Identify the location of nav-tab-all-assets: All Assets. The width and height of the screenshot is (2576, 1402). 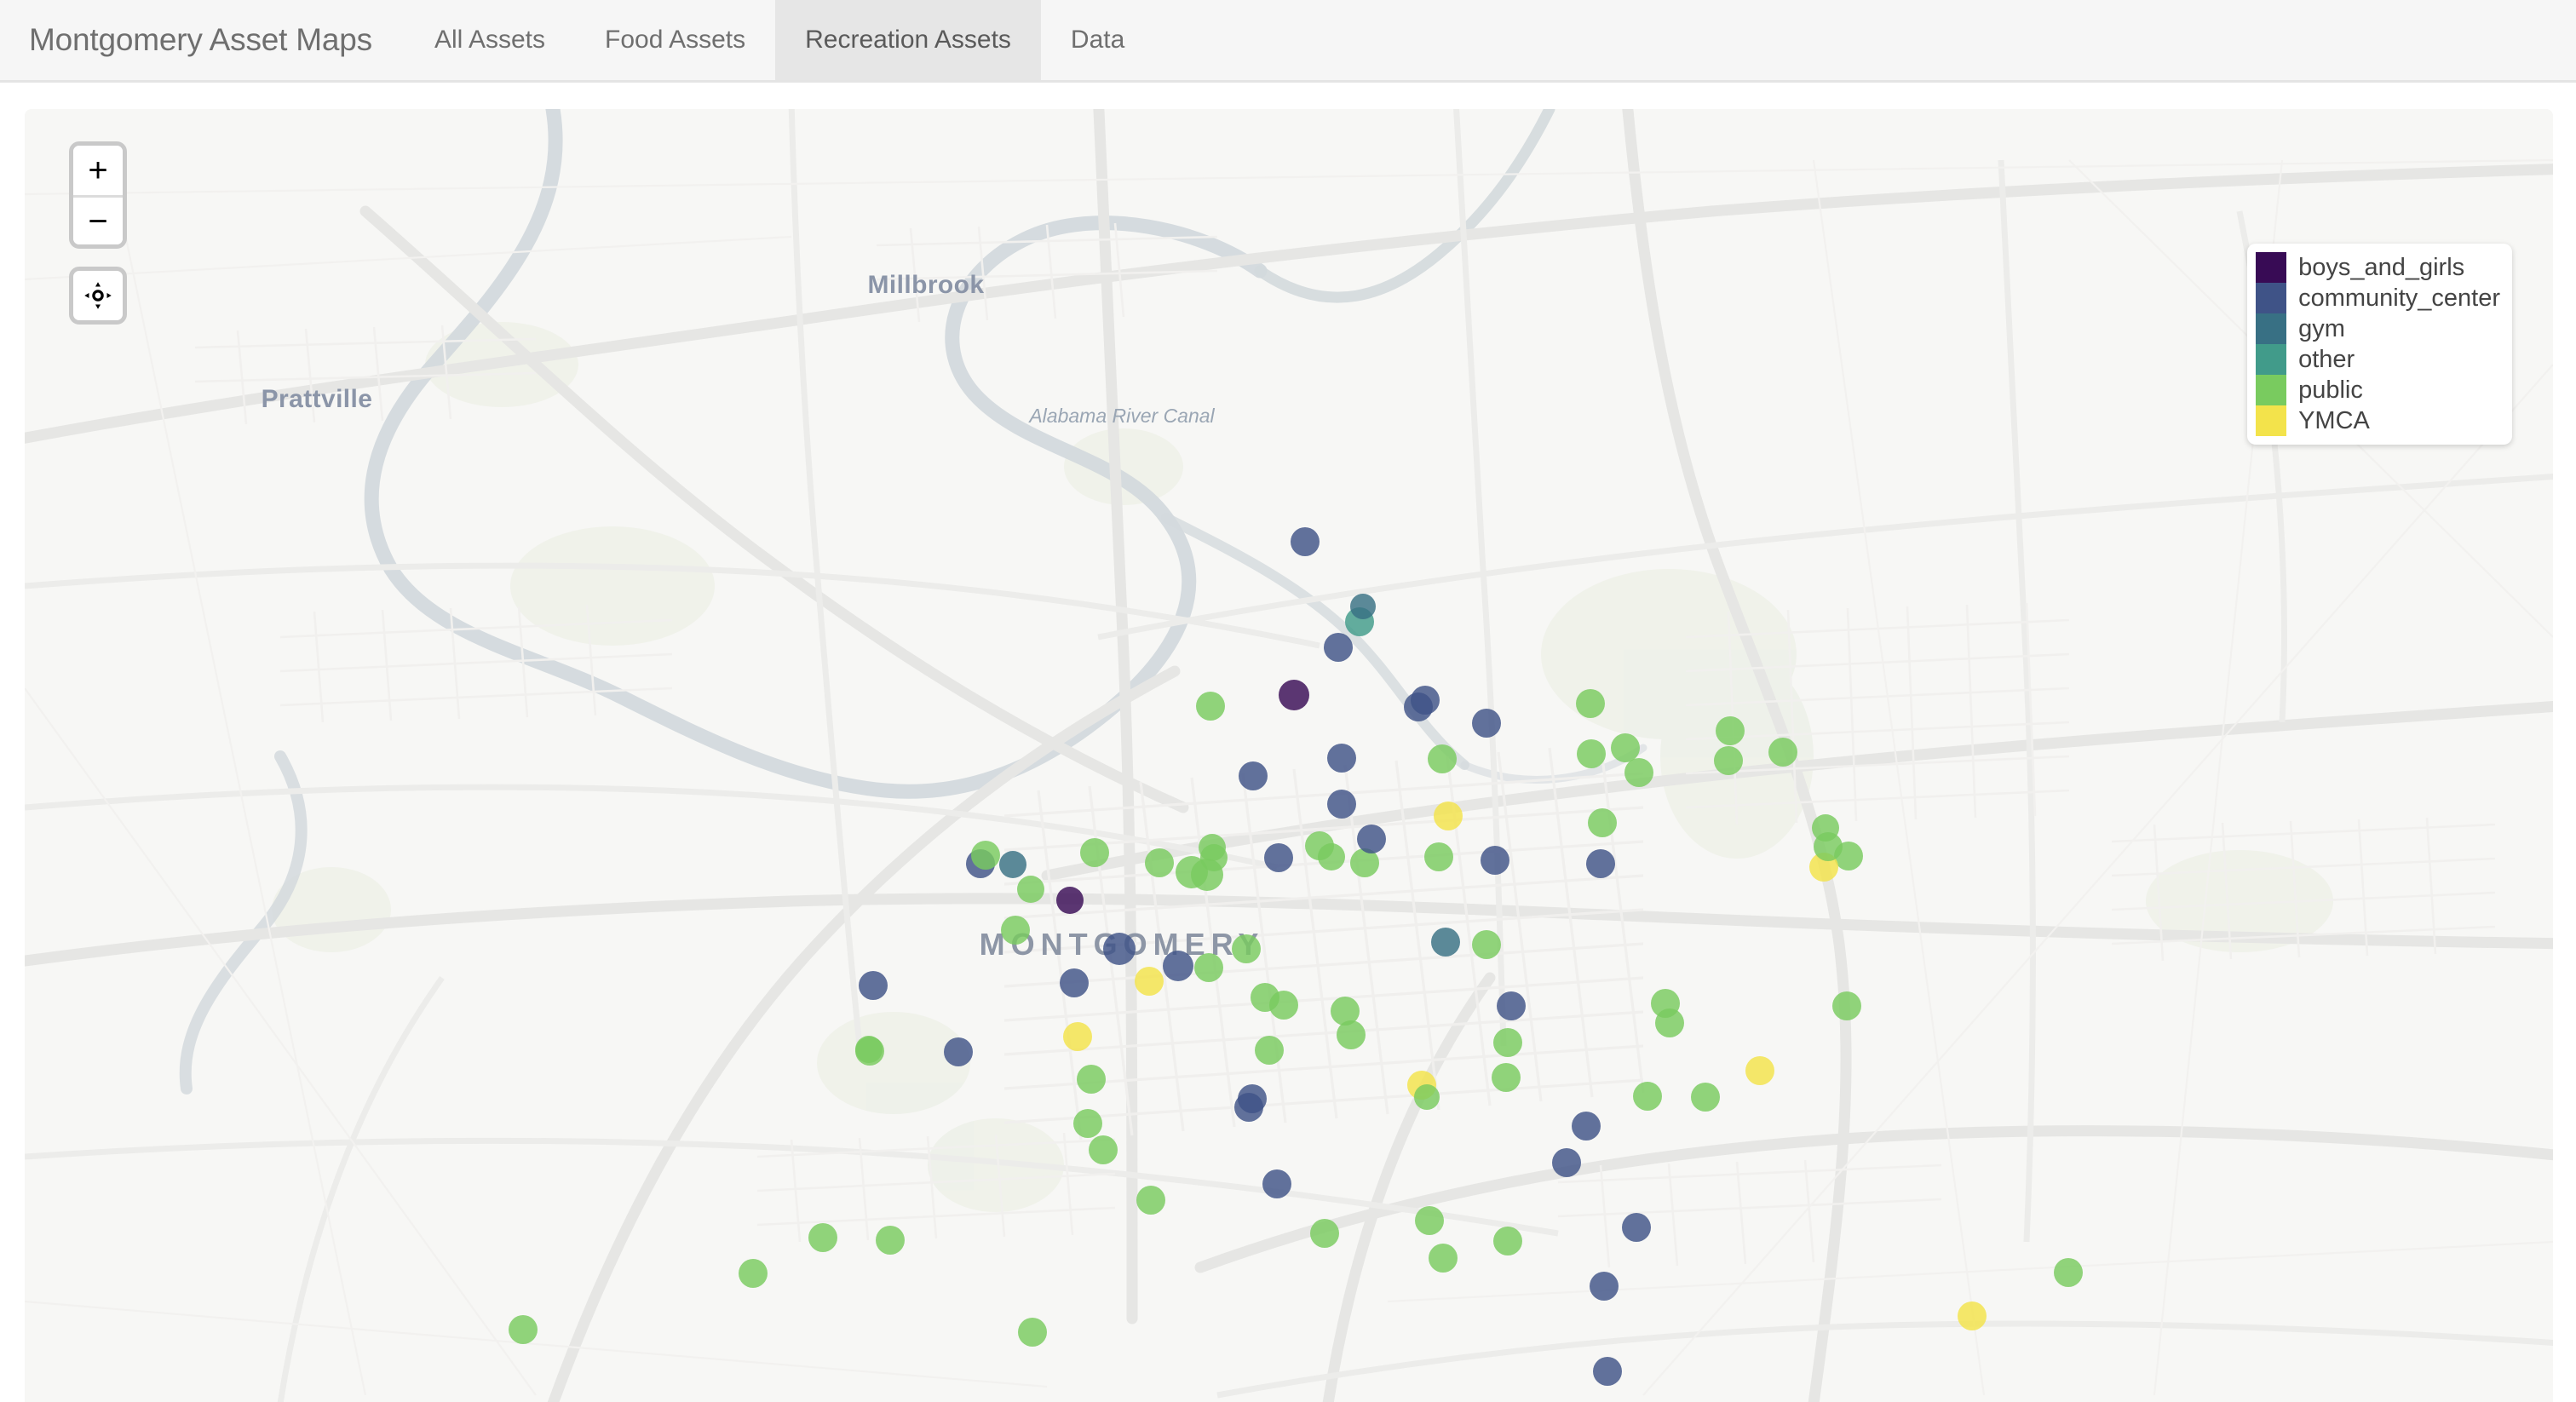
(490, 40).